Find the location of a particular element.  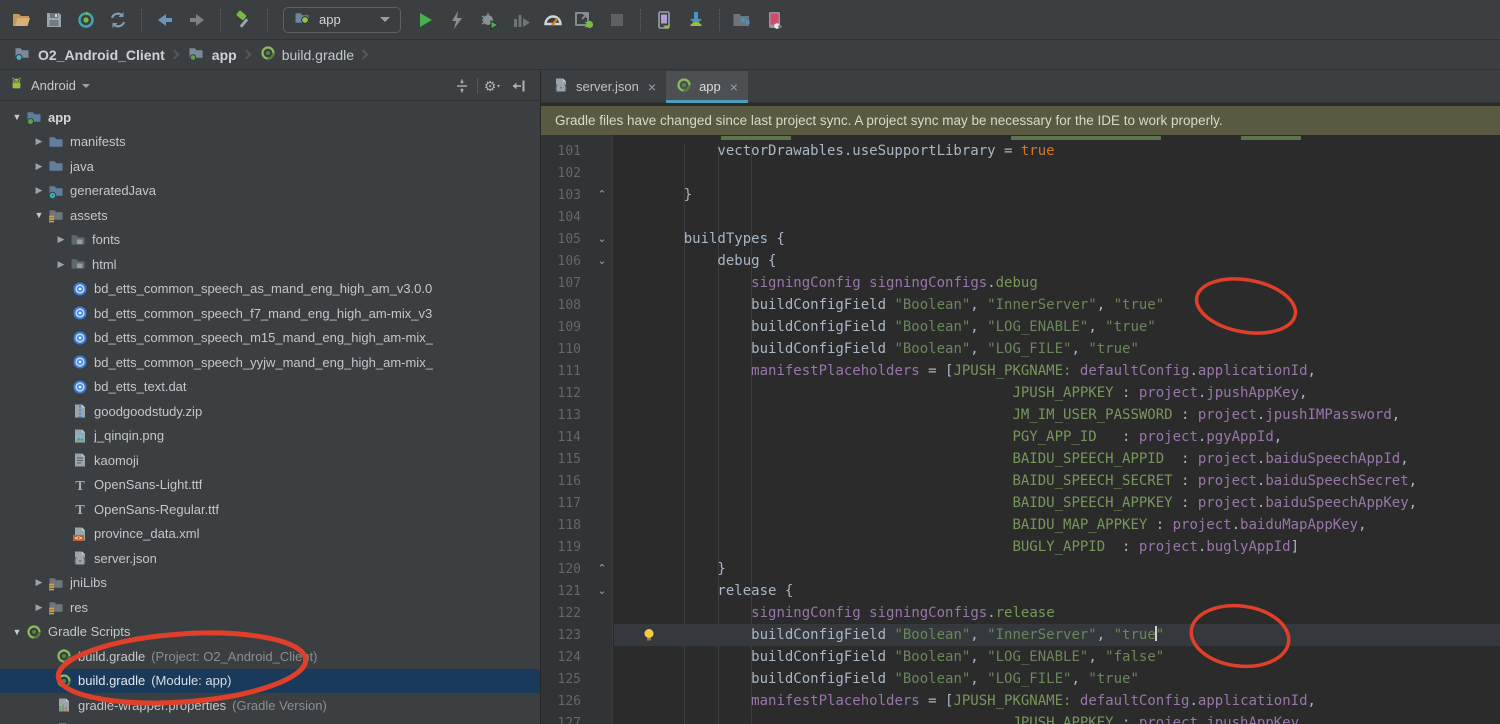

code-line-103: 103 ⌃ } is located at coordinates (1020, 195).